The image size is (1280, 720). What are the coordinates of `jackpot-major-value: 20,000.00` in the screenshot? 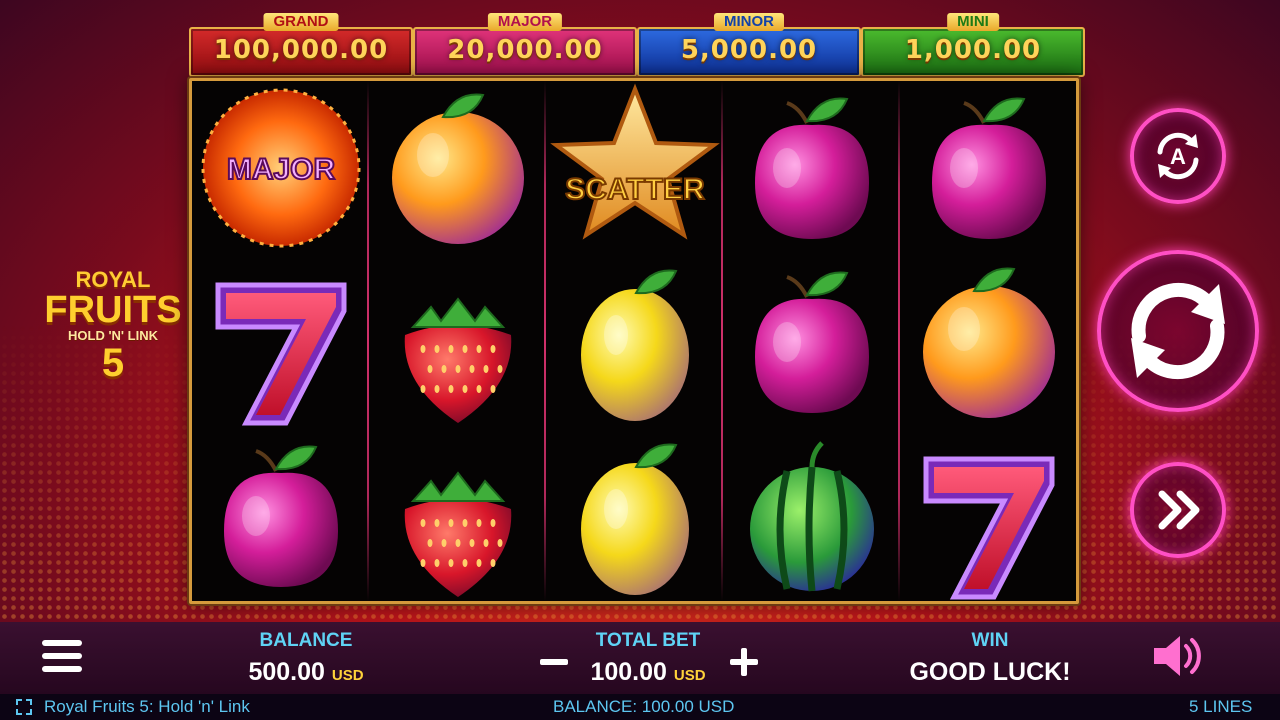 It's located at (525, 50).